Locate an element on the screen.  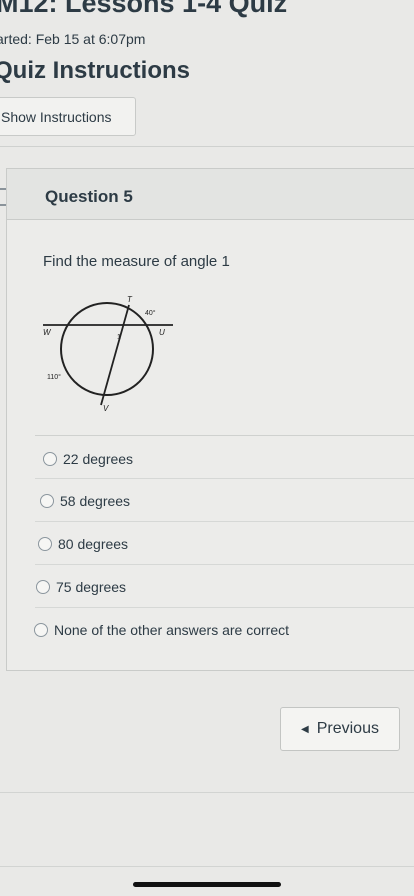
show-instructions-button: Show Instructions is located at coordinates (68, 116).